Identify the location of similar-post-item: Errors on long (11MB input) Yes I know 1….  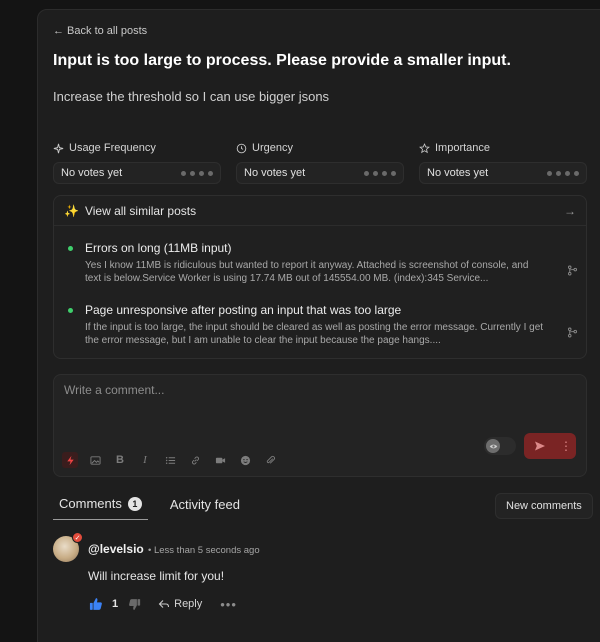
(323, 263).